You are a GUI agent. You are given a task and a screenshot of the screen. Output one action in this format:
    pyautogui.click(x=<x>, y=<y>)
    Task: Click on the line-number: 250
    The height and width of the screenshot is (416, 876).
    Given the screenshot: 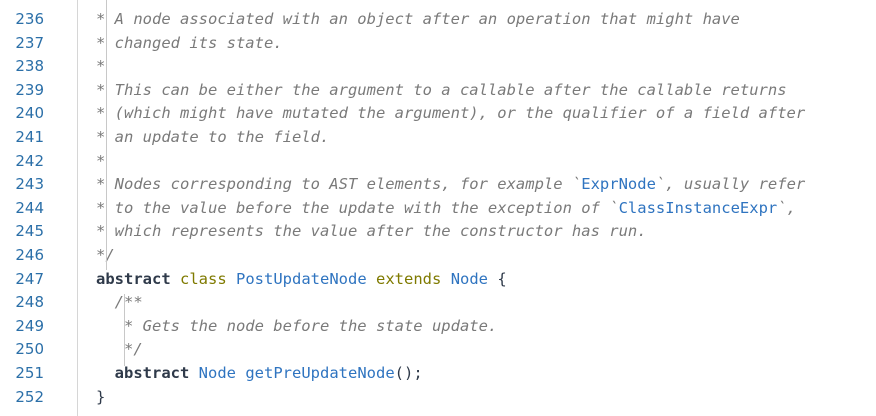 What is the action you would take?
    pyautogui.click(x=29, y=349)
    